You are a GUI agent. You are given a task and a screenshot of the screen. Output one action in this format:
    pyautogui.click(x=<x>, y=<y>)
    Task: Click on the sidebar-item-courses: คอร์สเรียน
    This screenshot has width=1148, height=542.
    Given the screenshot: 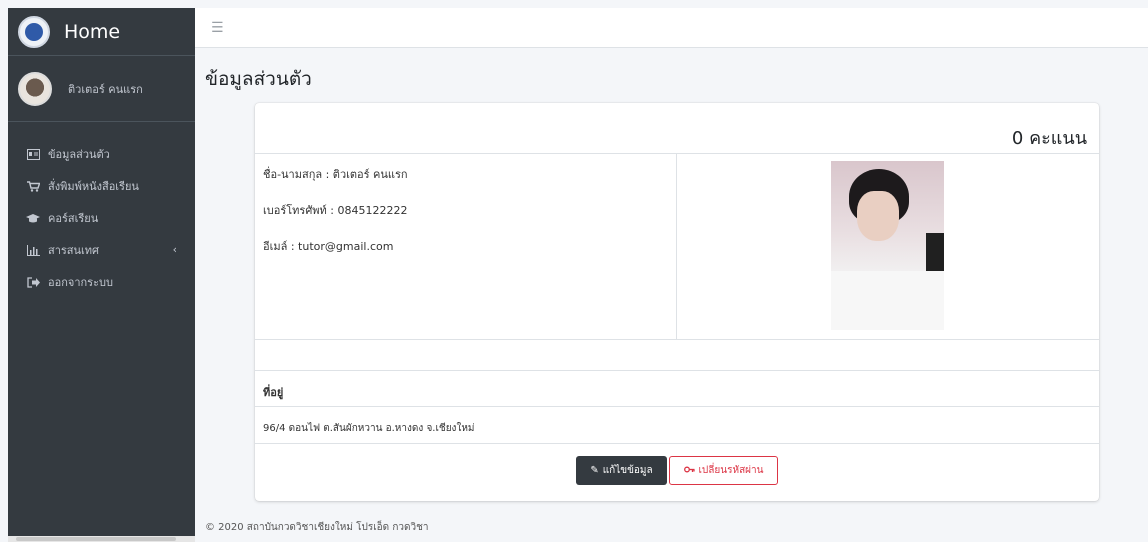 What is the action you would take?
    pyautogui.click(x=101, y=218)
    